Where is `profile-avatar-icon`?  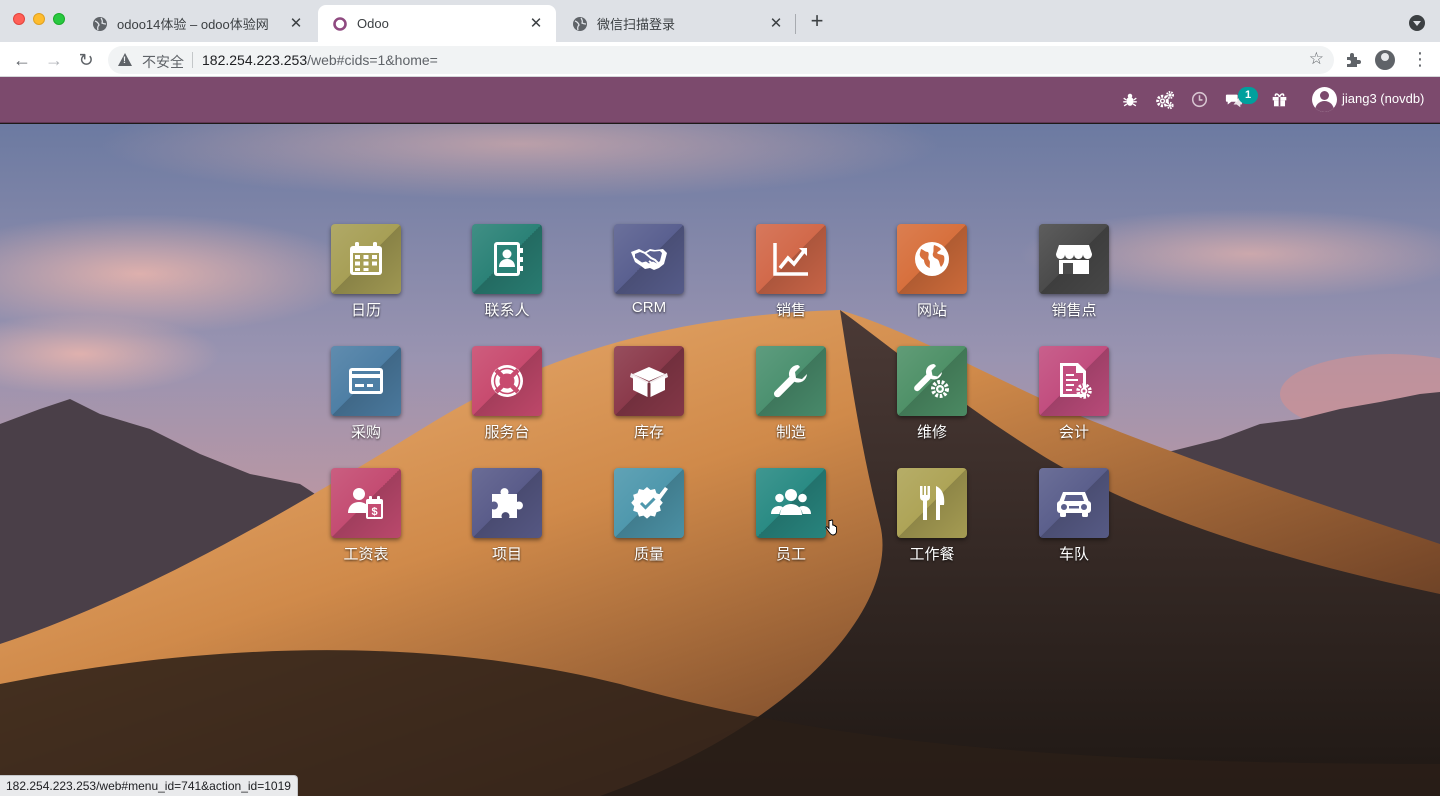 profile-avatar-icon is located at coordinates (1385, 60).